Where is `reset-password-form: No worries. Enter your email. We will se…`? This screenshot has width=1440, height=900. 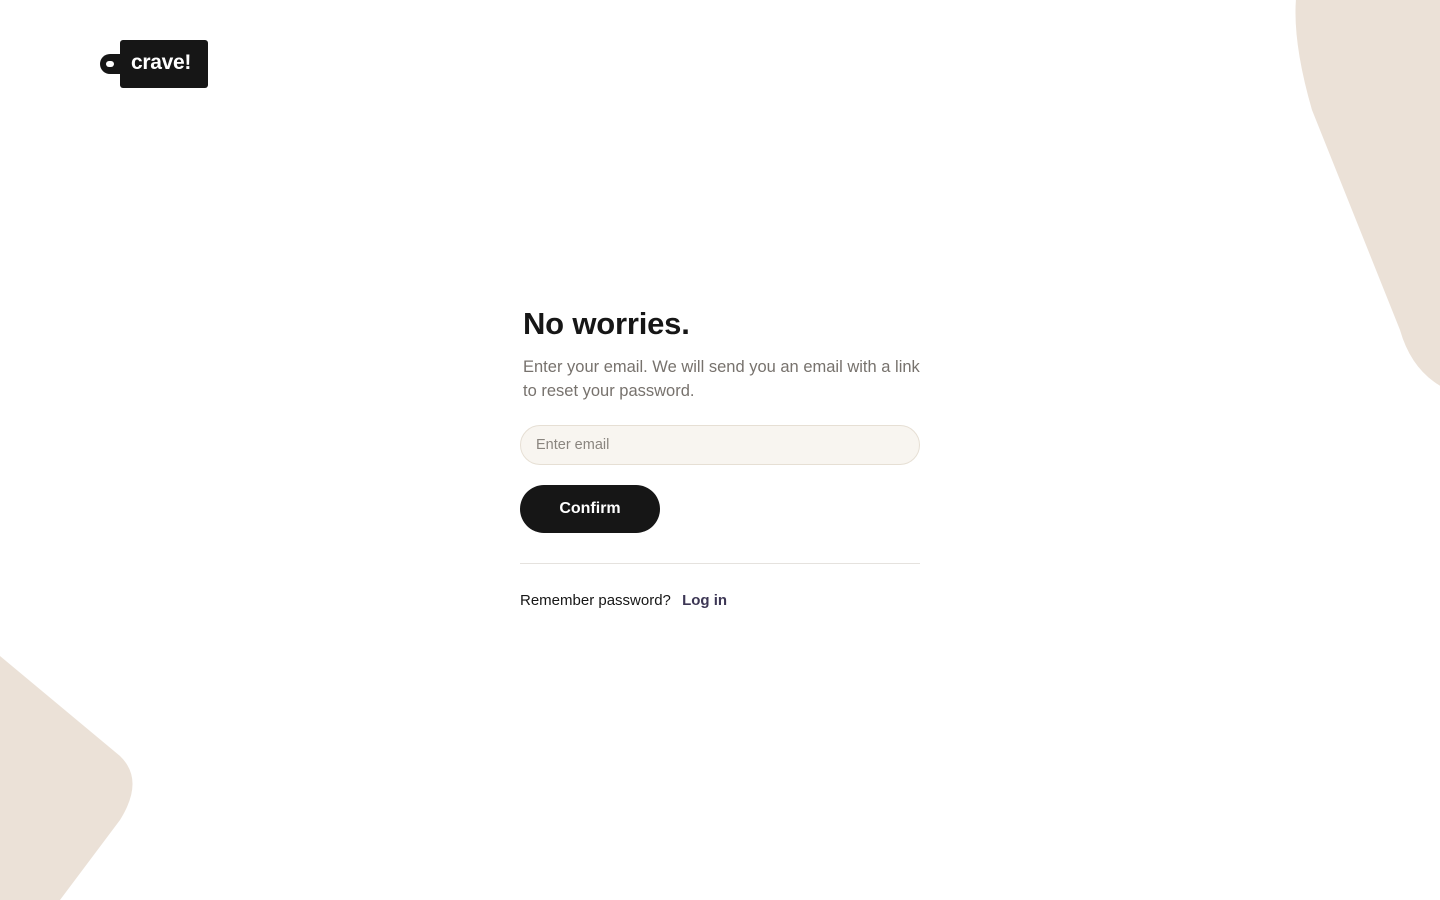
reset-password-form: No worries. Enter your email. We will se… is located at coordinates (720, 456).